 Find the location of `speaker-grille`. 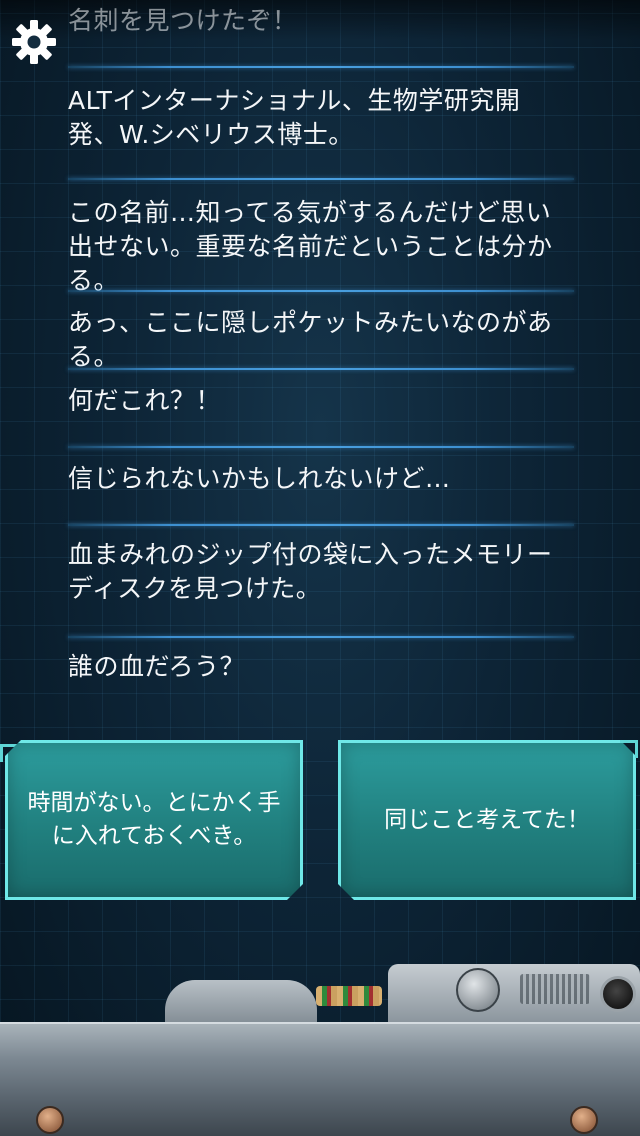

speaker-grille is located at coordinates (555, 989).